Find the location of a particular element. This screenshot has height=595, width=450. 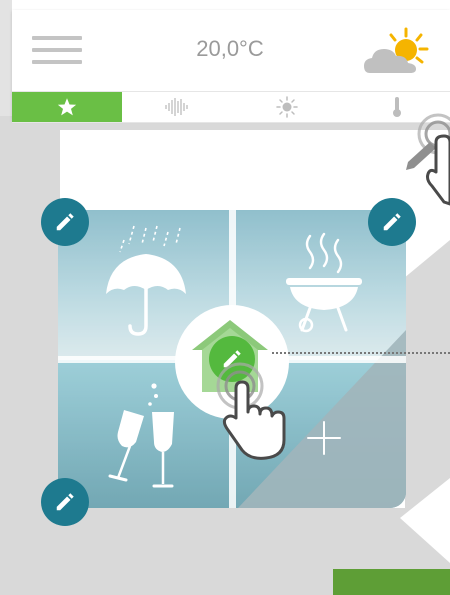

sun-icon is located at coordinates (287, 107).